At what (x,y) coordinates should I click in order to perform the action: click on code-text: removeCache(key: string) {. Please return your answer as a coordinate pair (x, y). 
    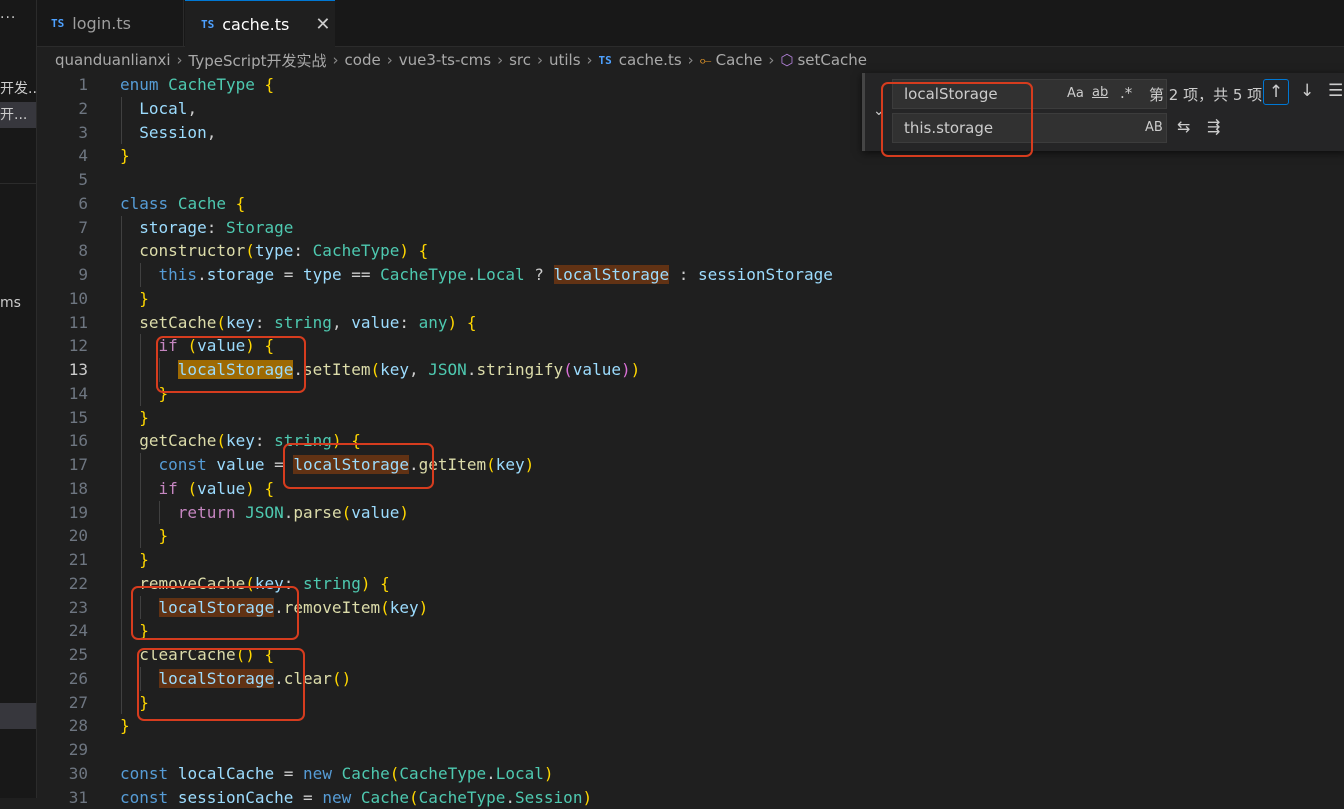
    Looking at the image, I should click on (255, 584).